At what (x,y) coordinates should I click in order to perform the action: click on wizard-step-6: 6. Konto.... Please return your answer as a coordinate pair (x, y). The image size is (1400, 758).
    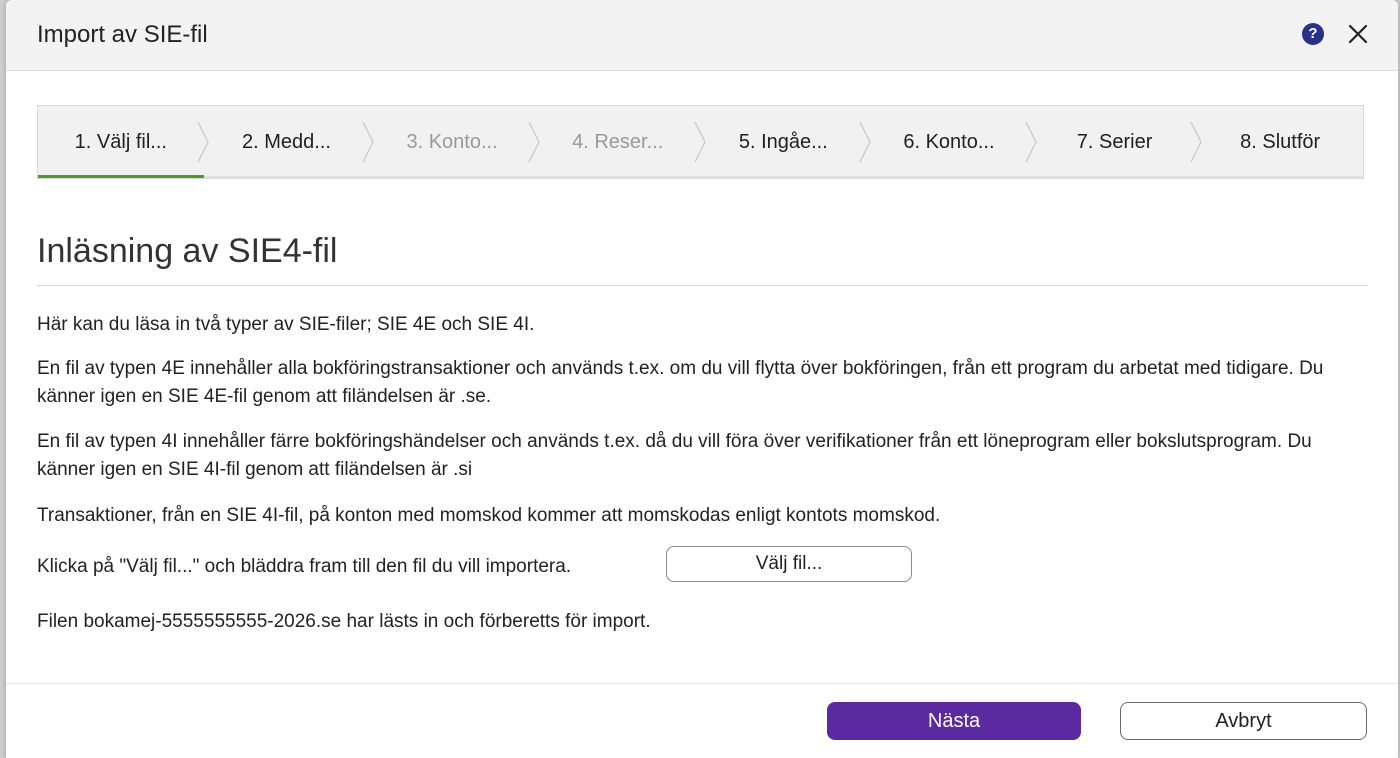
    Looking at the image, I should click on (951, 142).